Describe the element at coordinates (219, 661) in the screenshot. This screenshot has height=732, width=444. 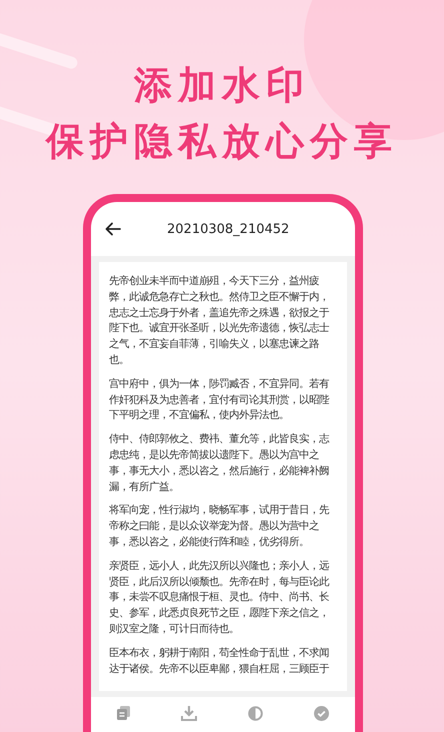
I see `document-paragraph: 臣本布衣，躬耕于南阳，苟全性命于乱世，不求闻达于诸侯。先帝不以臣卑鄙，猥自枉屈，三顾臣于` at that location.